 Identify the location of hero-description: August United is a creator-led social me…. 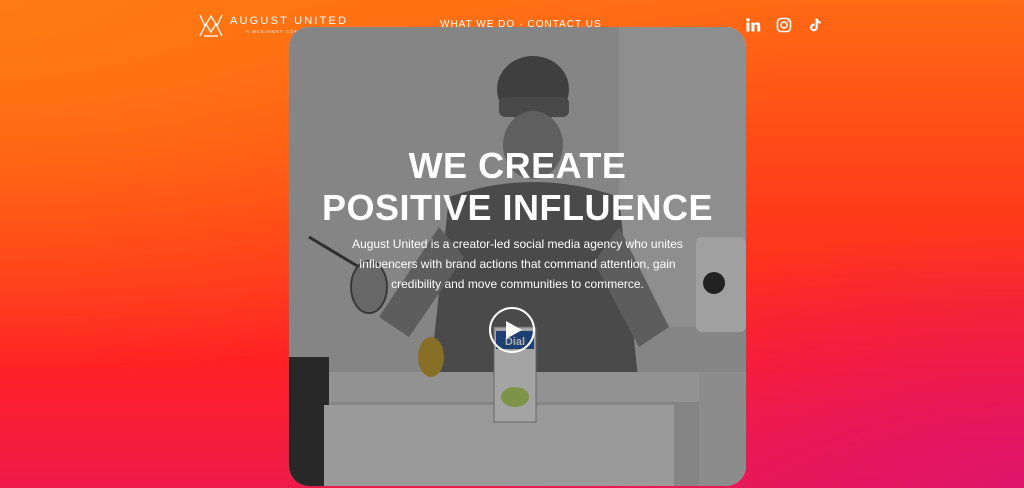
(517, 264).